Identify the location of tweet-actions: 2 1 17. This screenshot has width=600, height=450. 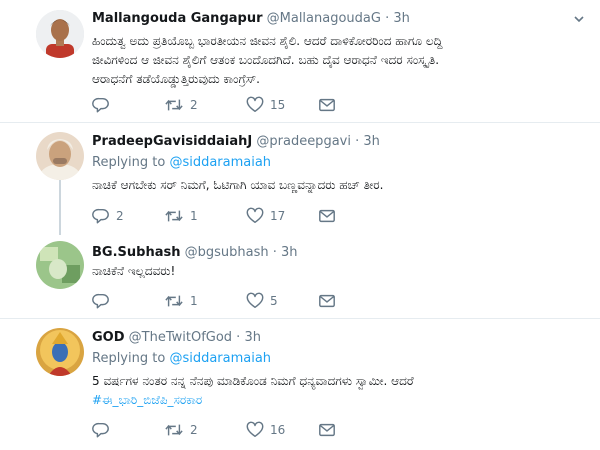
(252, 216).